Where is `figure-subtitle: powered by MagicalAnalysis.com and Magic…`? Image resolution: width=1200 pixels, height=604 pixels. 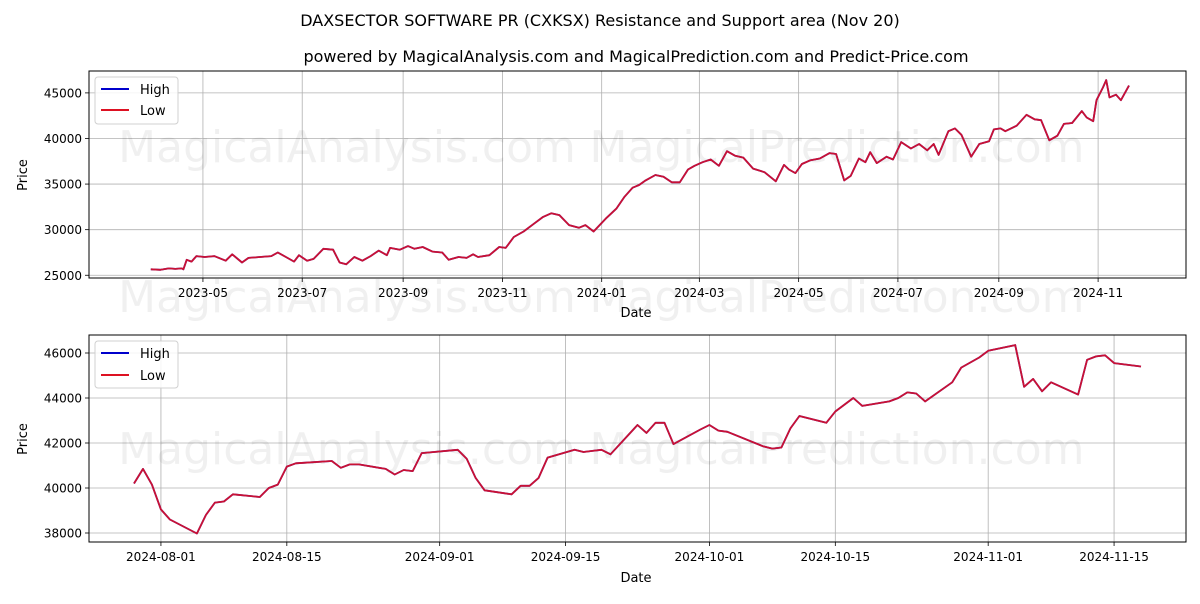
figure-subtitle: powered by MagicalAnalysis.com and Magic… is located at coordinates (635, 56).